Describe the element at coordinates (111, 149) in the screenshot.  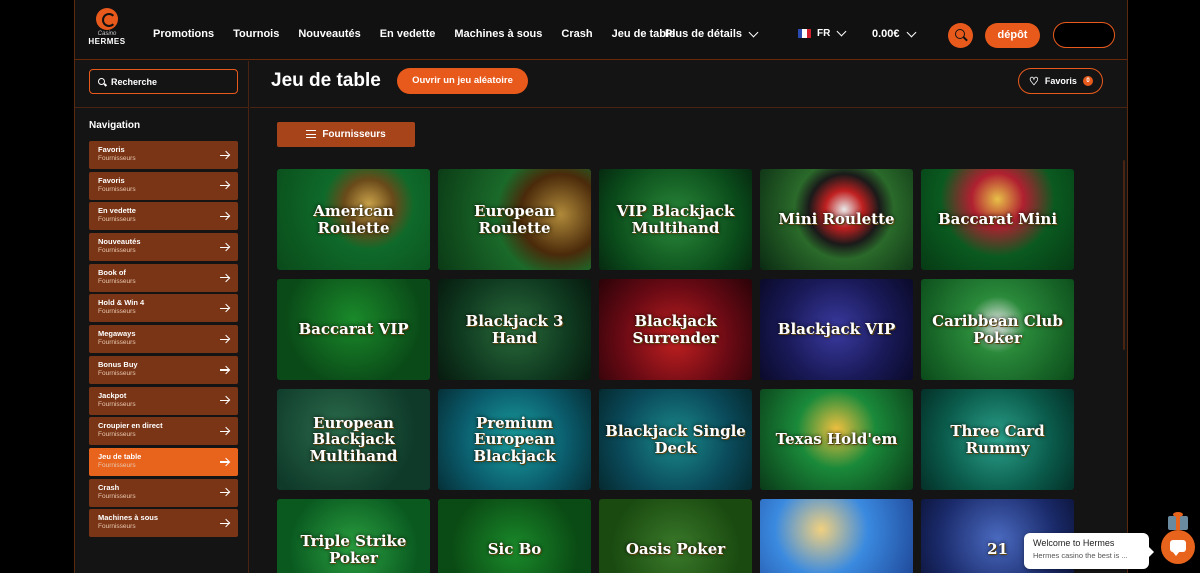
I see `sidebar-item-label: Favoris` at that location.